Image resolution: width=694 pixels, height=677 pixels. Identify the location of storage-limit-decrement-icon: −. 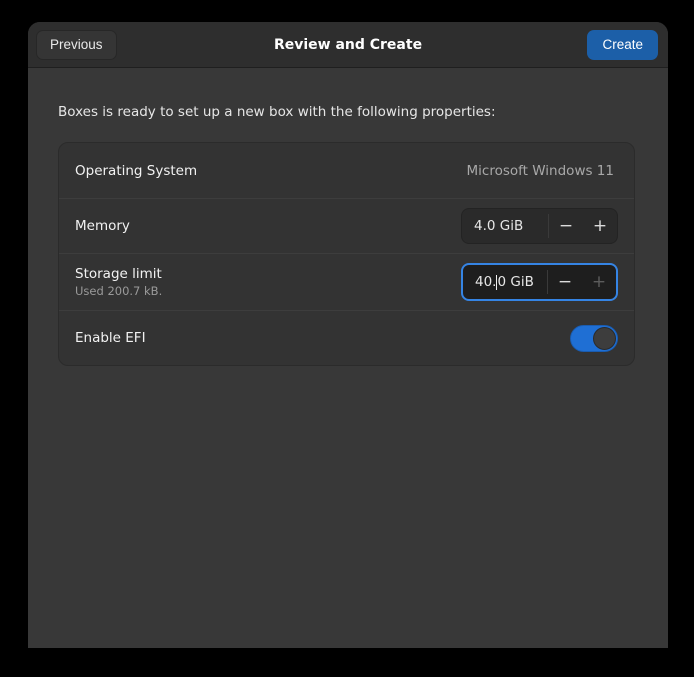
(565, 282).